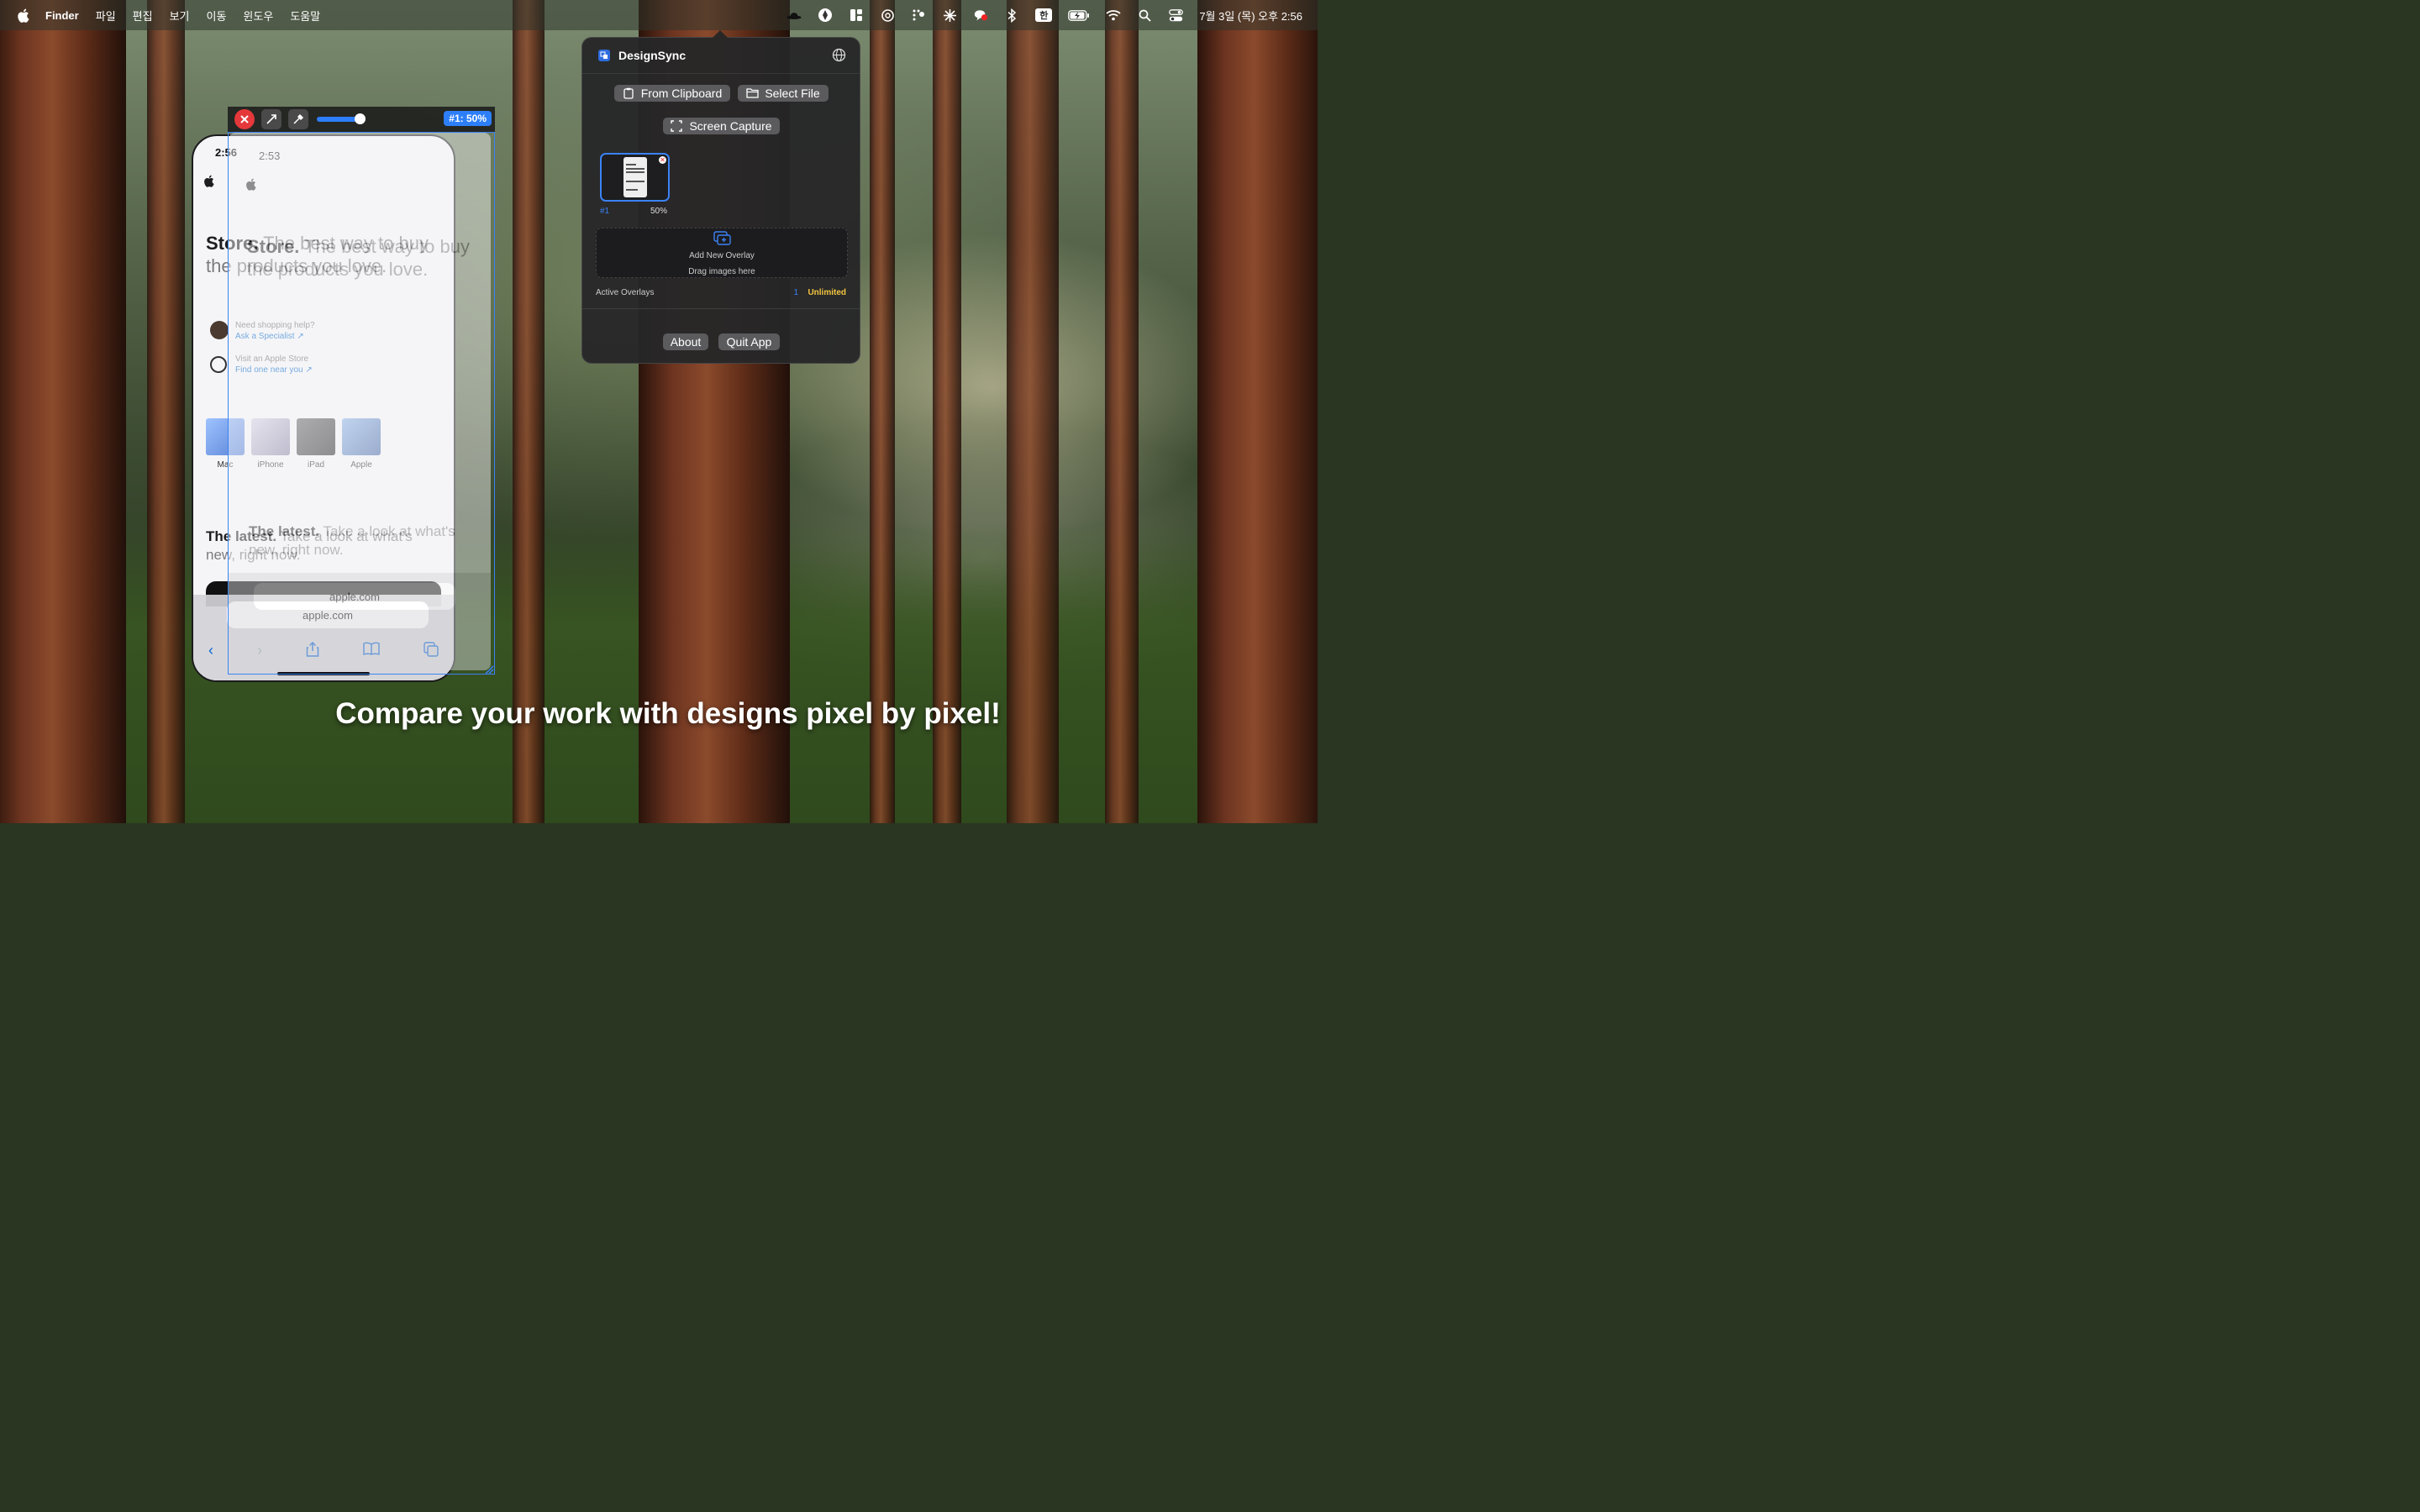 This screenshot has width=2420, height=1512. What do you see at coordinates (795, 292) in the screenshot?
I see `active-overlays-count: 1` at bounding box center [795, 292].